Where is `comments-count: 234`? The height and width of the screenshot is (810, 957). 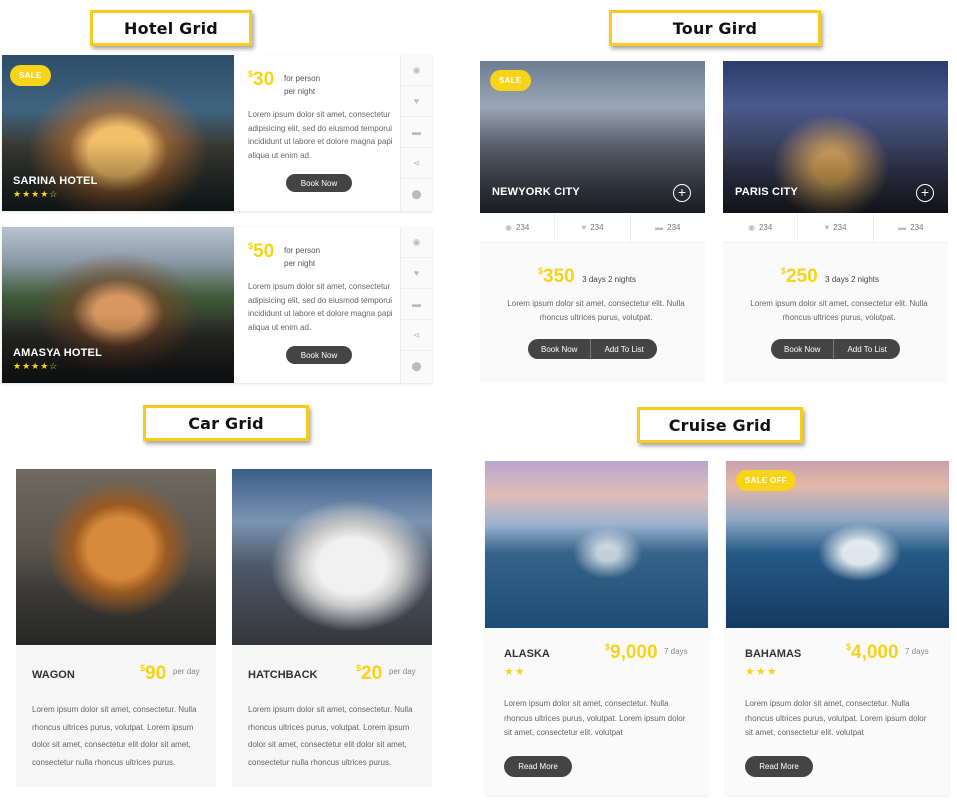 comments-count: 234 is located at coordinates (917, 227).